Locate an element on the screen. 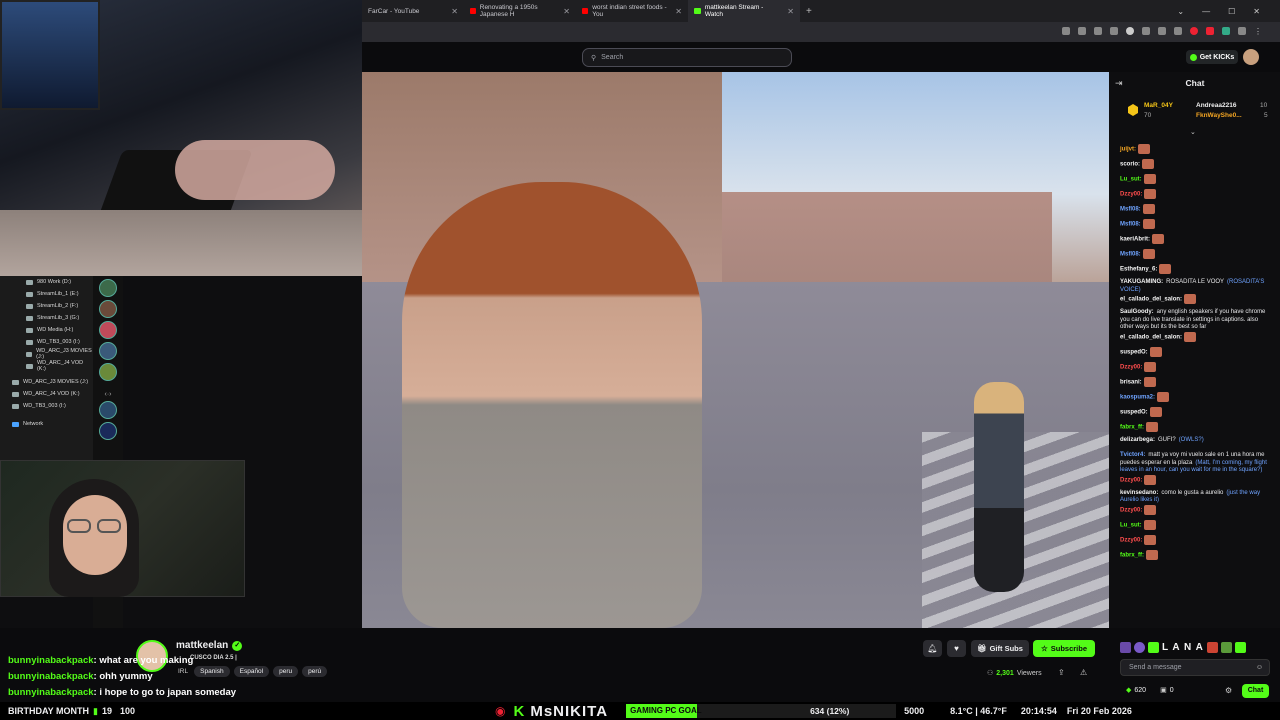  search-input: ⚲ Search is located at coordinates (687, 57).